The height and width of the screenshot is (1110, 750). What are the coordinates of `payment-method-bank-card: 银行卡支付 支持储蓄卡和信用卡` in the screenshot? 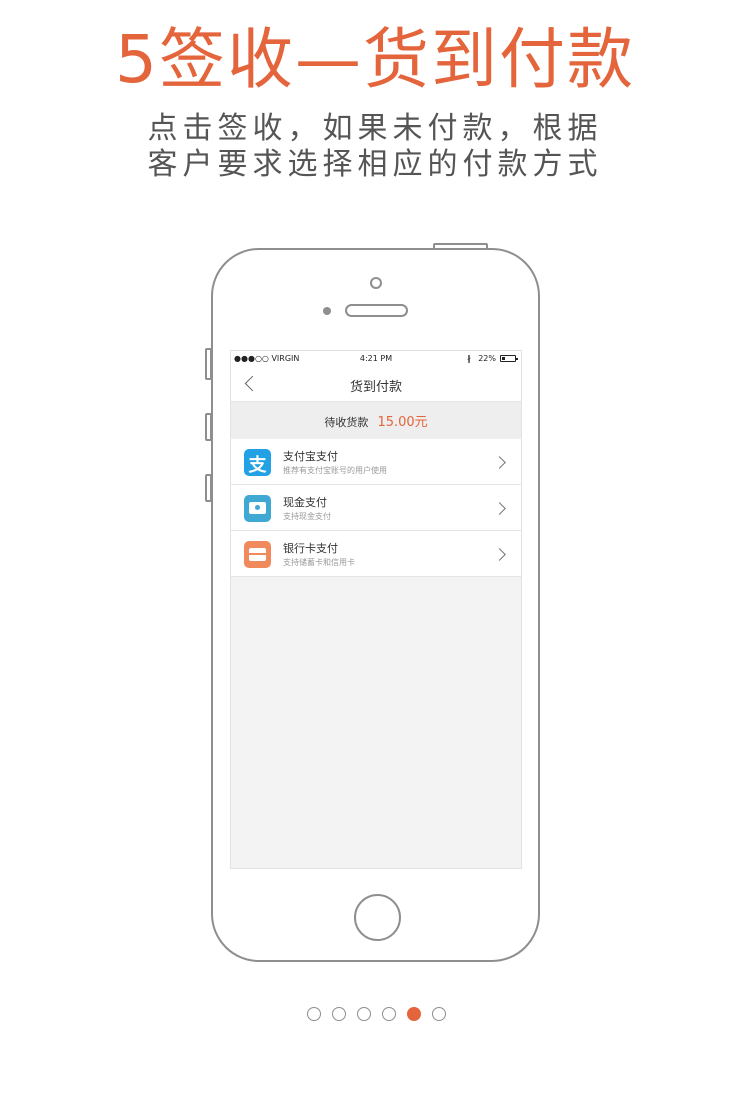 It's located at (376, 554).